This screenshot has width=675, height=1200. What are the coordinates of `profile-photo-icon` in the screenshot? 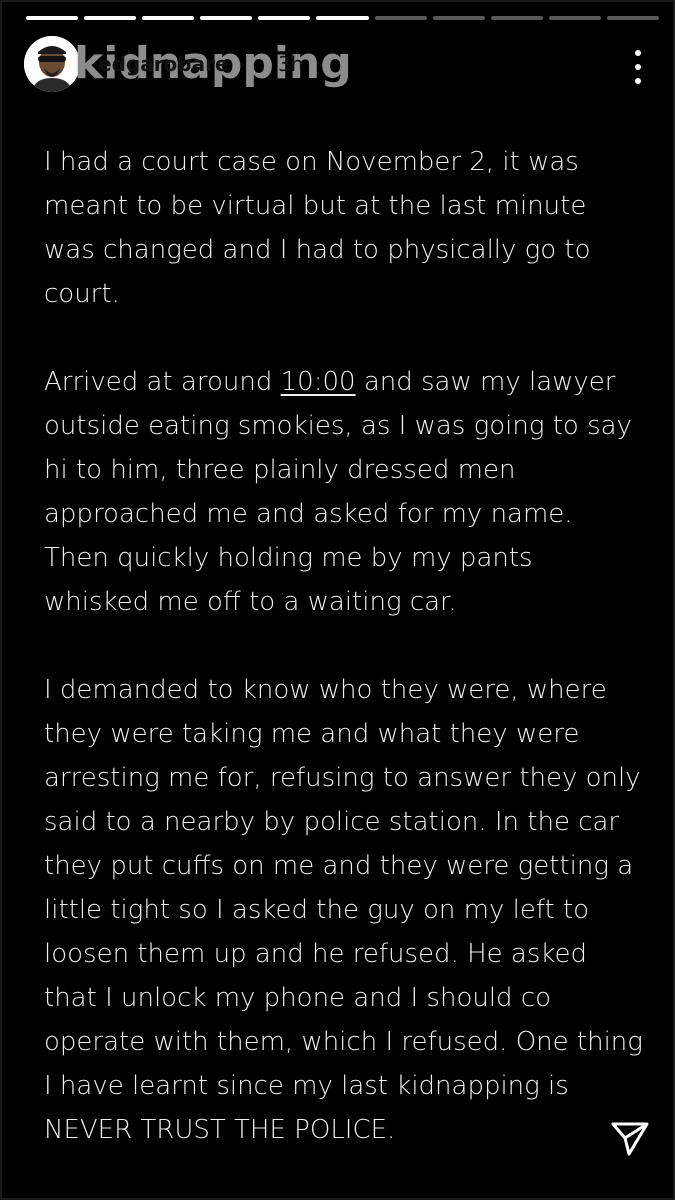 It's located at (52, 64).